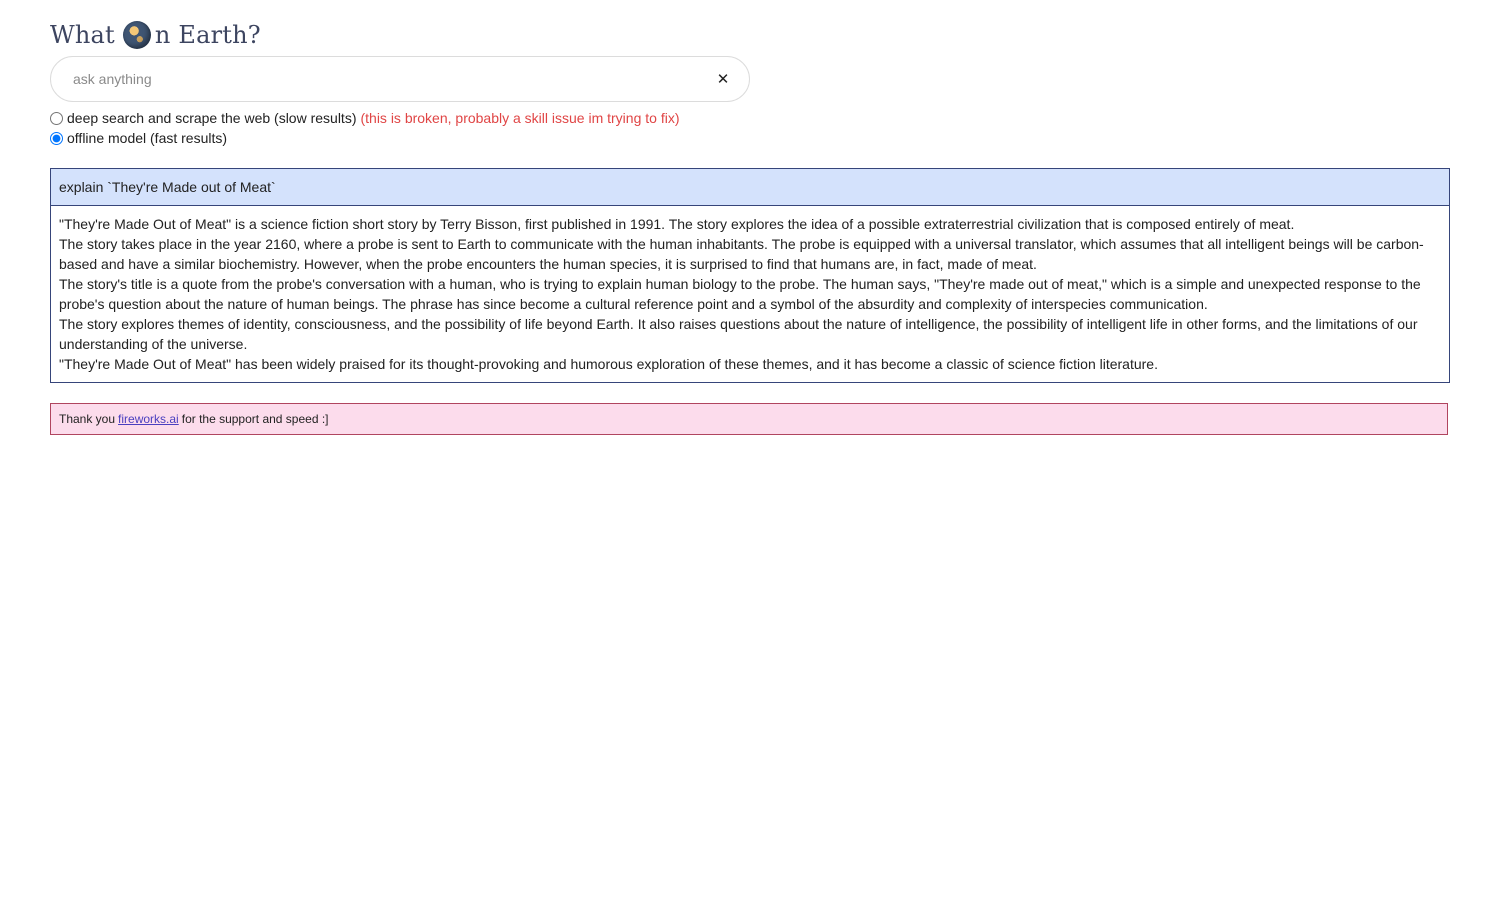 This screenshot has width=1500, height=900. Describe the element at coordinates (750, 35) in the screenshot. I see `app-title: What n Earth?` at that location.